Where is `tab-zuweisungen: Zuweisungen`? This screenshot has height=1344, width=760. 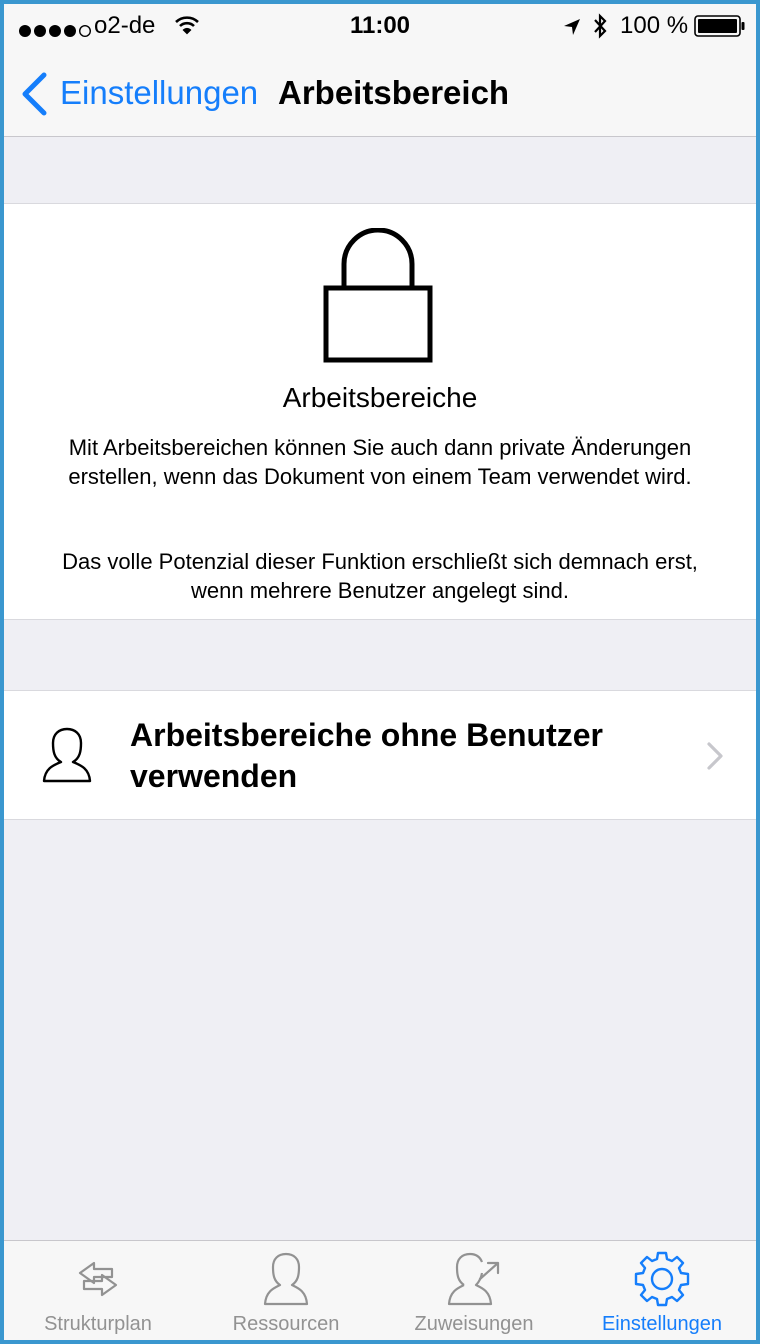 tab-zuweisungen: Zuweisungen is located at coordinates (474, 1290).